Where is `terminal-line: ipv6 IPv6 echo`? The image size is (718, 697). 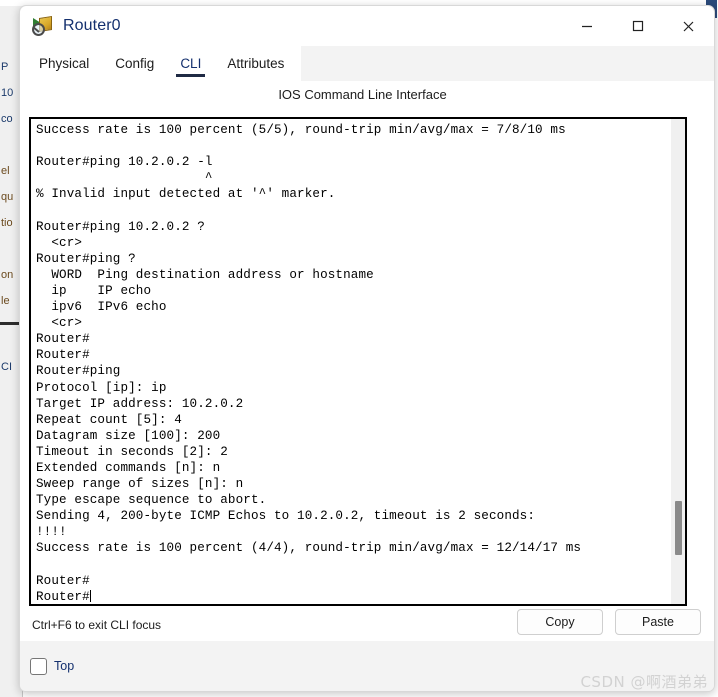
terminal-line: ipv6 IPv6 echo is located at coordinates (101, 307).